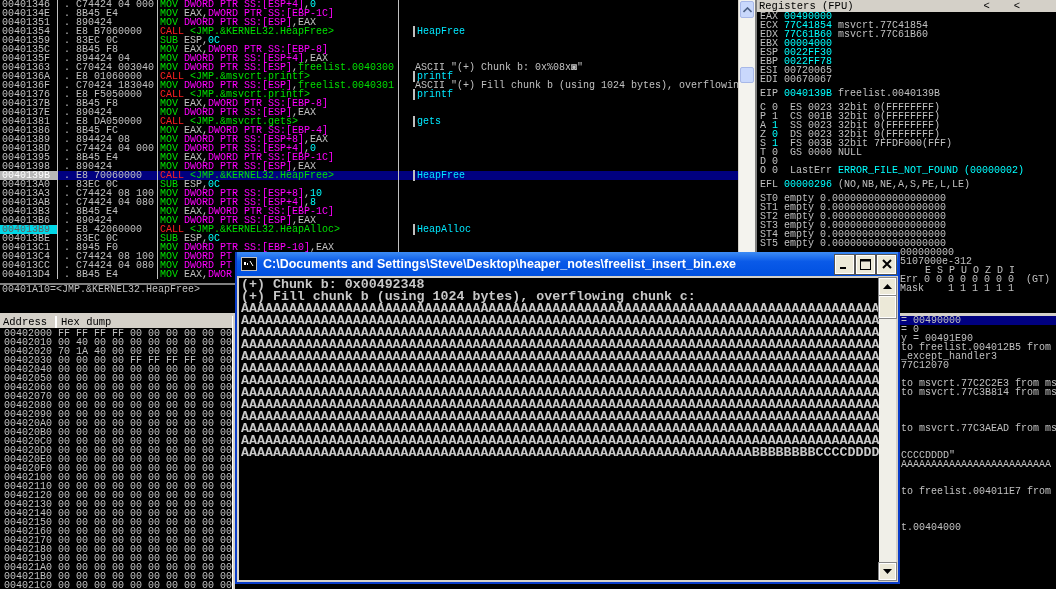 This screenshot has width=1056, height=589. What do you see at coordinates (28, 522) in the screenshot?
I see `address-text: 00402150` at bounding box center [28, 522].